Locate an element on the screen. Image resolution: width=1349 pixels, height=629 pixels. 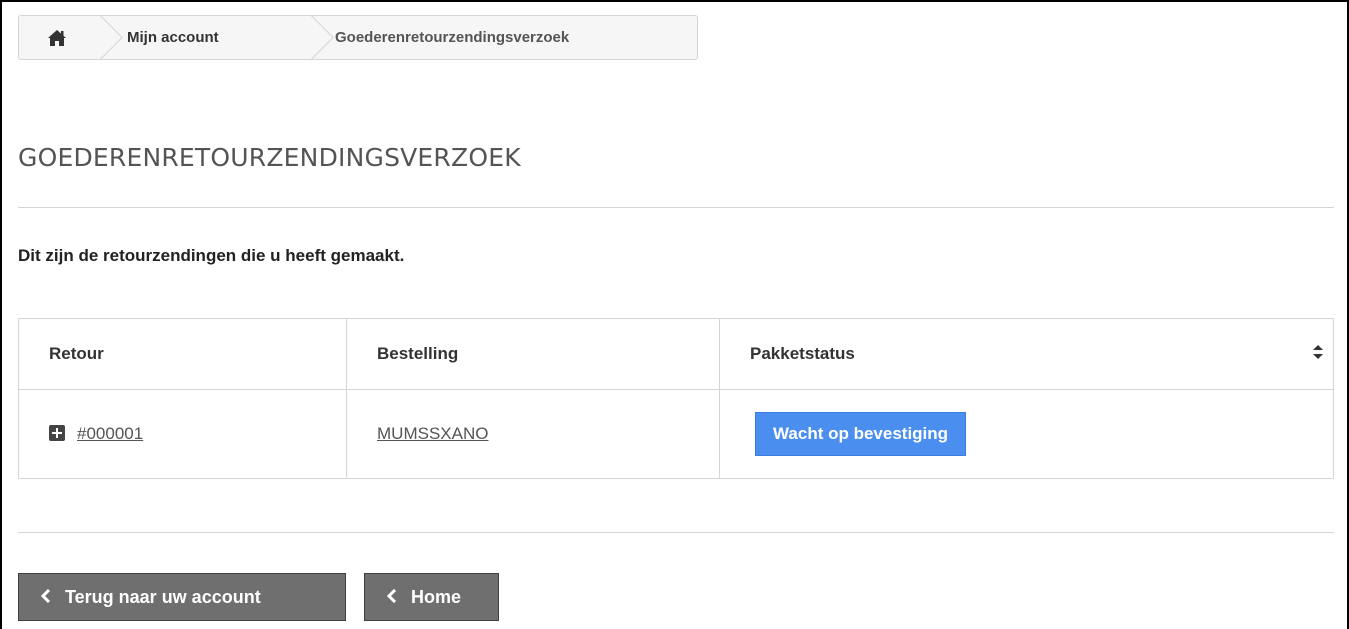
home-button-label: Home is located at coordinates (436, 596).